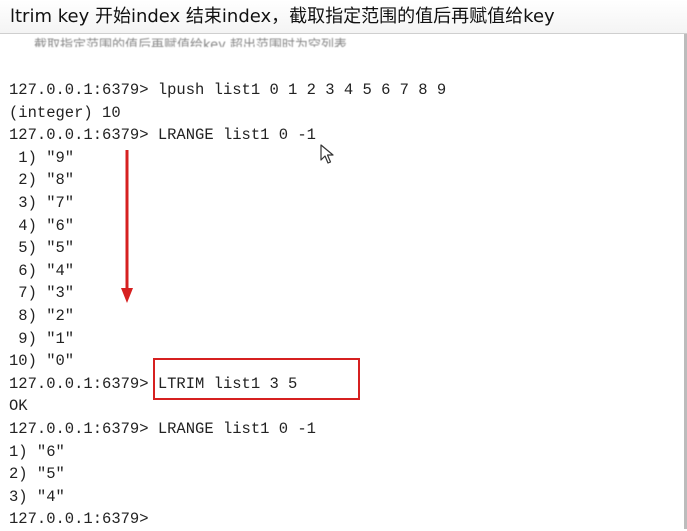 The width and height of the screenshot is (687, 531). Describe the element at coordinates (348, 203) in the screenshot. I see `output-line: 3) "7"` at that location.